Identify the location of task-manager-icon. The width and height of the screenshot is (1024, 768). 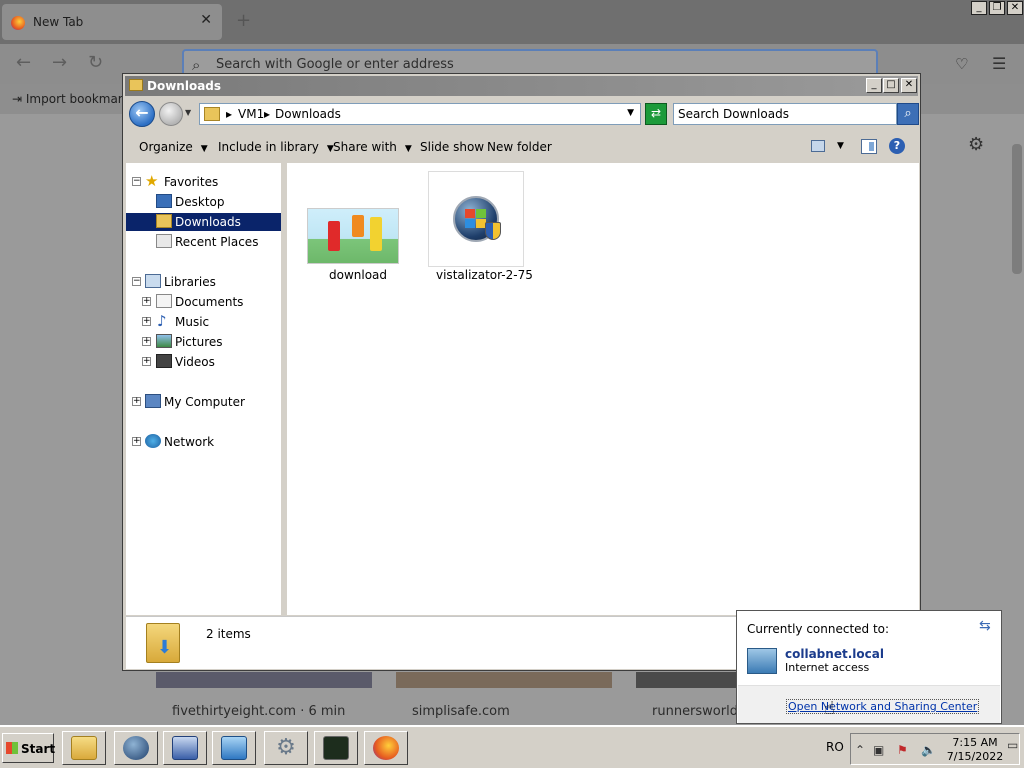
(336, 748).